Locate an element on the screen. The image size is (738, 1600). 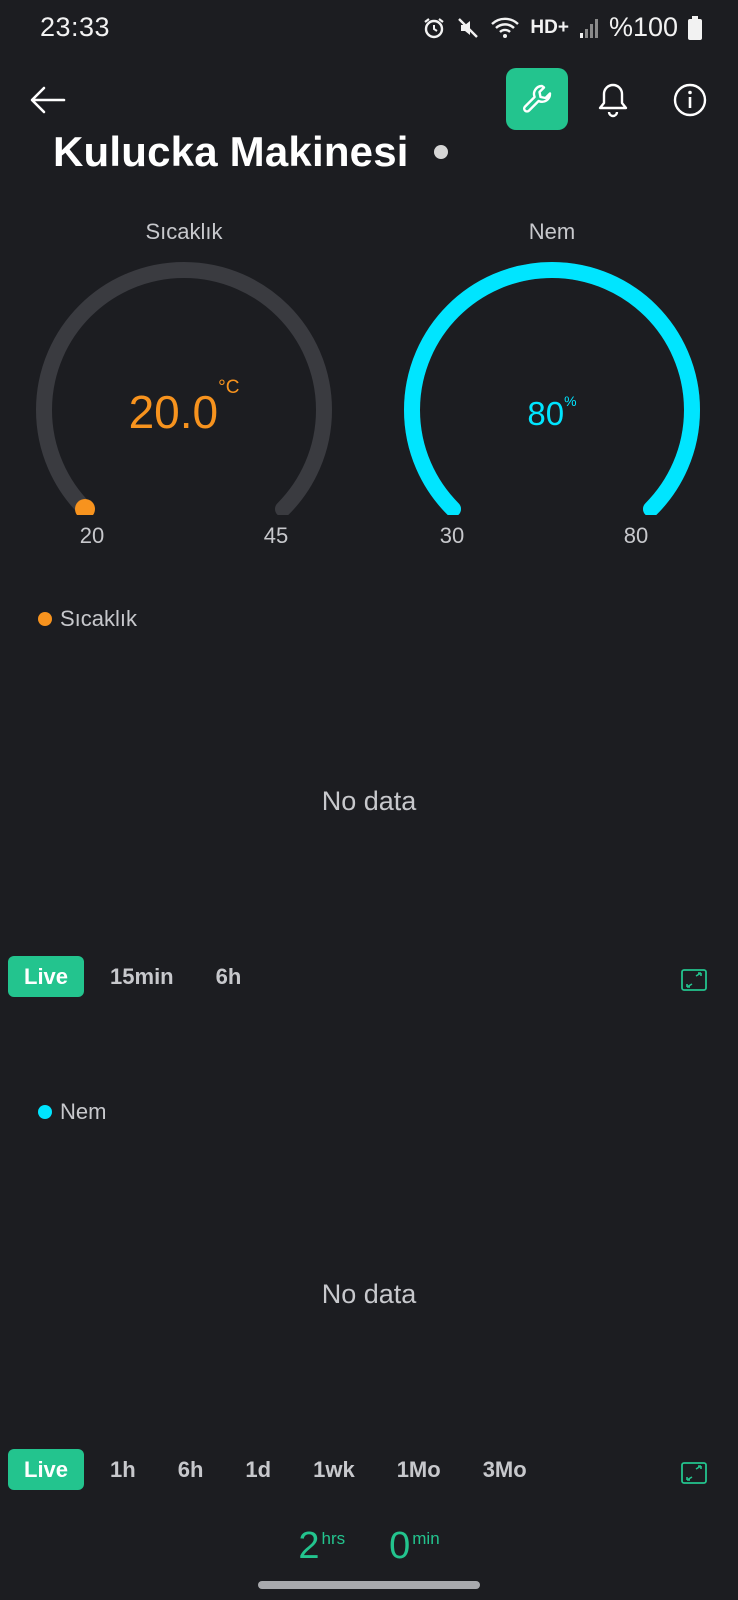
timer-minutes-unit: min is located at coordinates (426, 1538).